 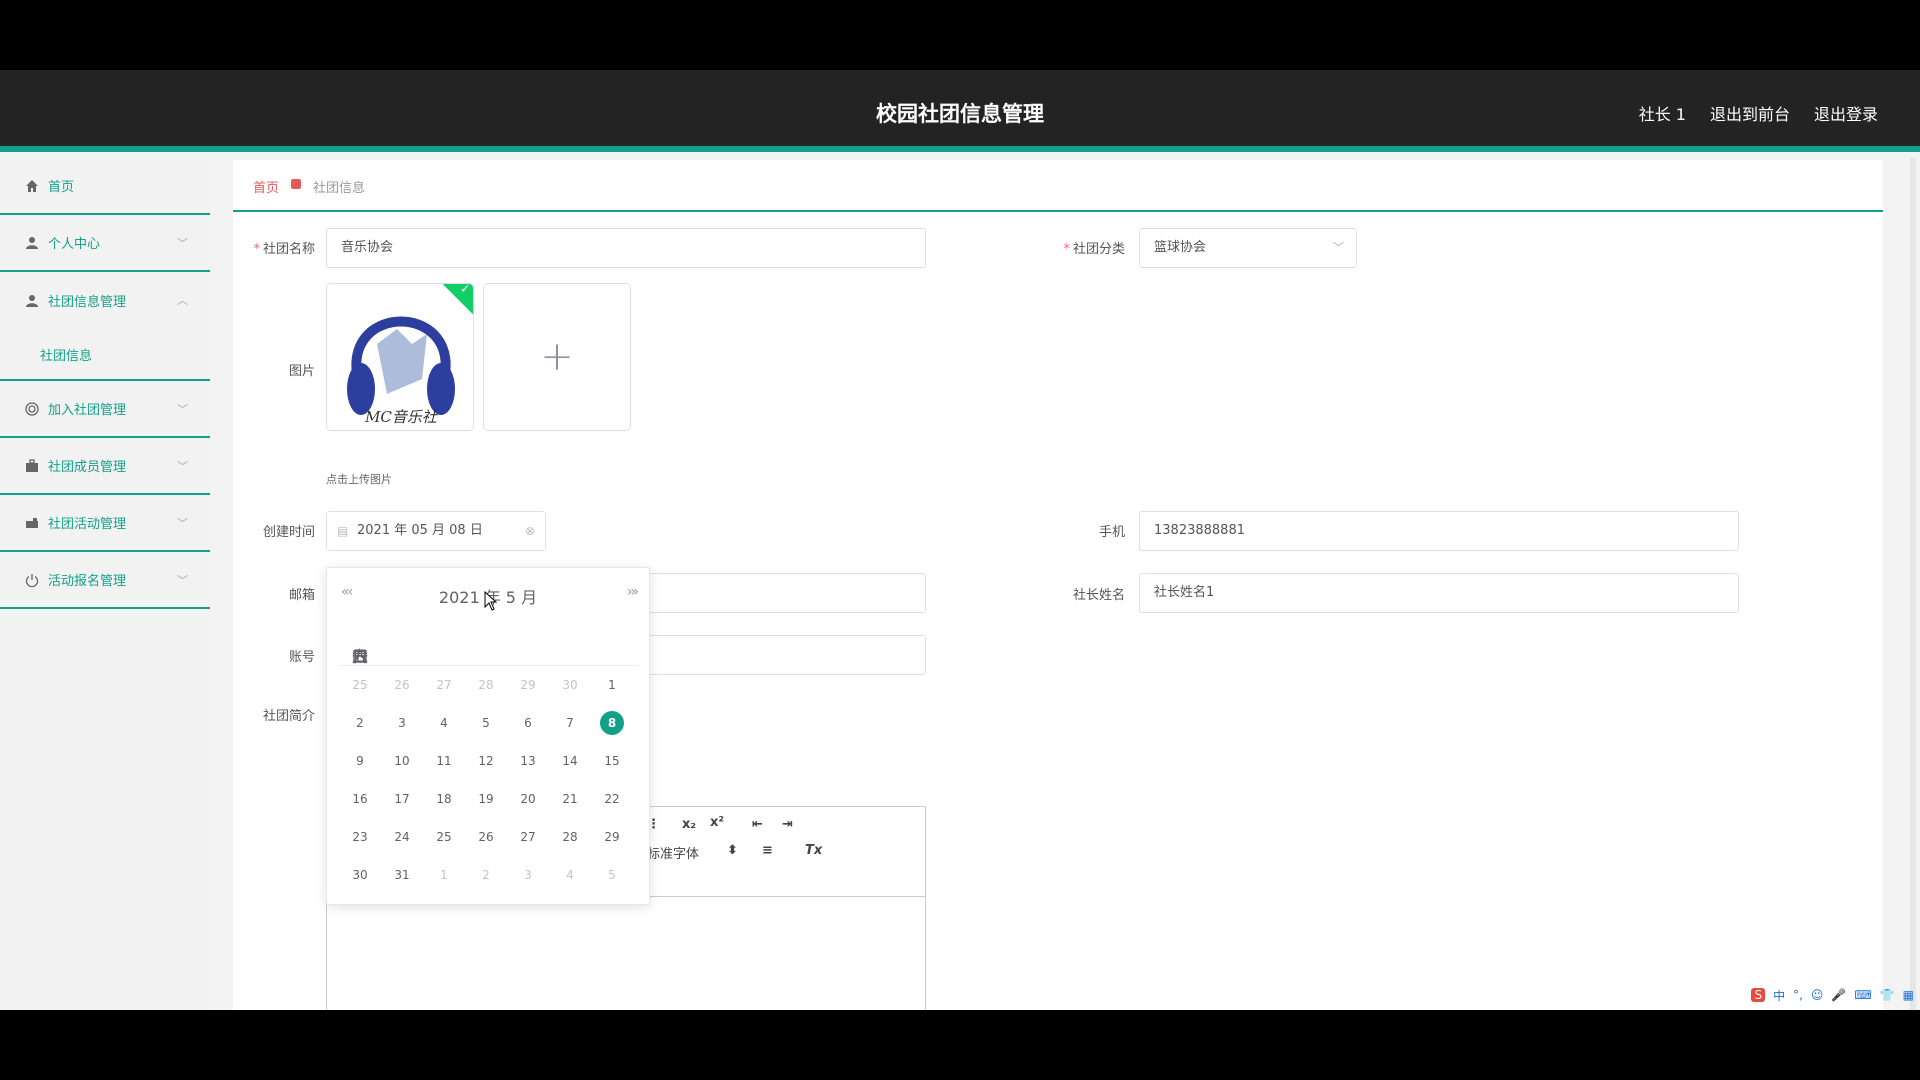 I want to click on scrollbar, so click(x=1913, y=584).